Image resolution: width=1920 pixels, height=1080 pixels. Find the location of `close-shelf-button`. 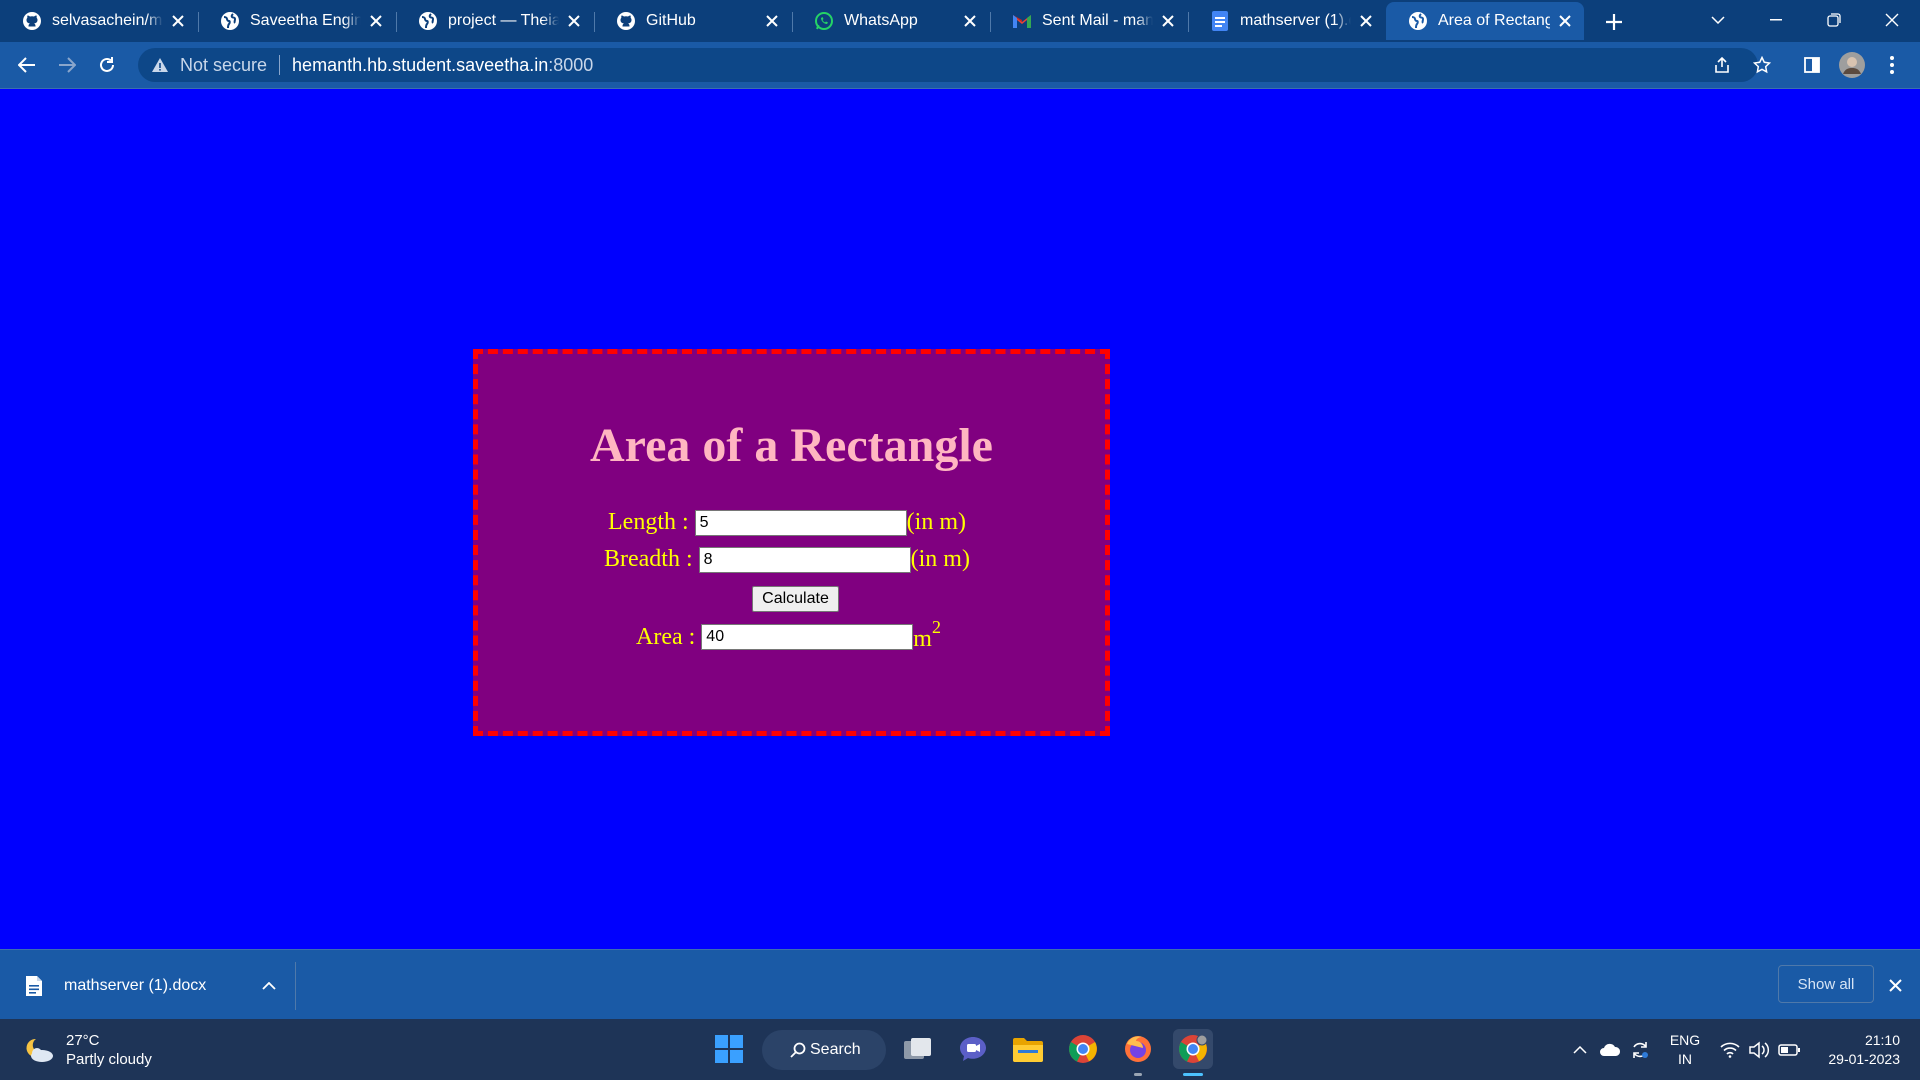

close-shelf-button is located at coordinates (1895, 985).